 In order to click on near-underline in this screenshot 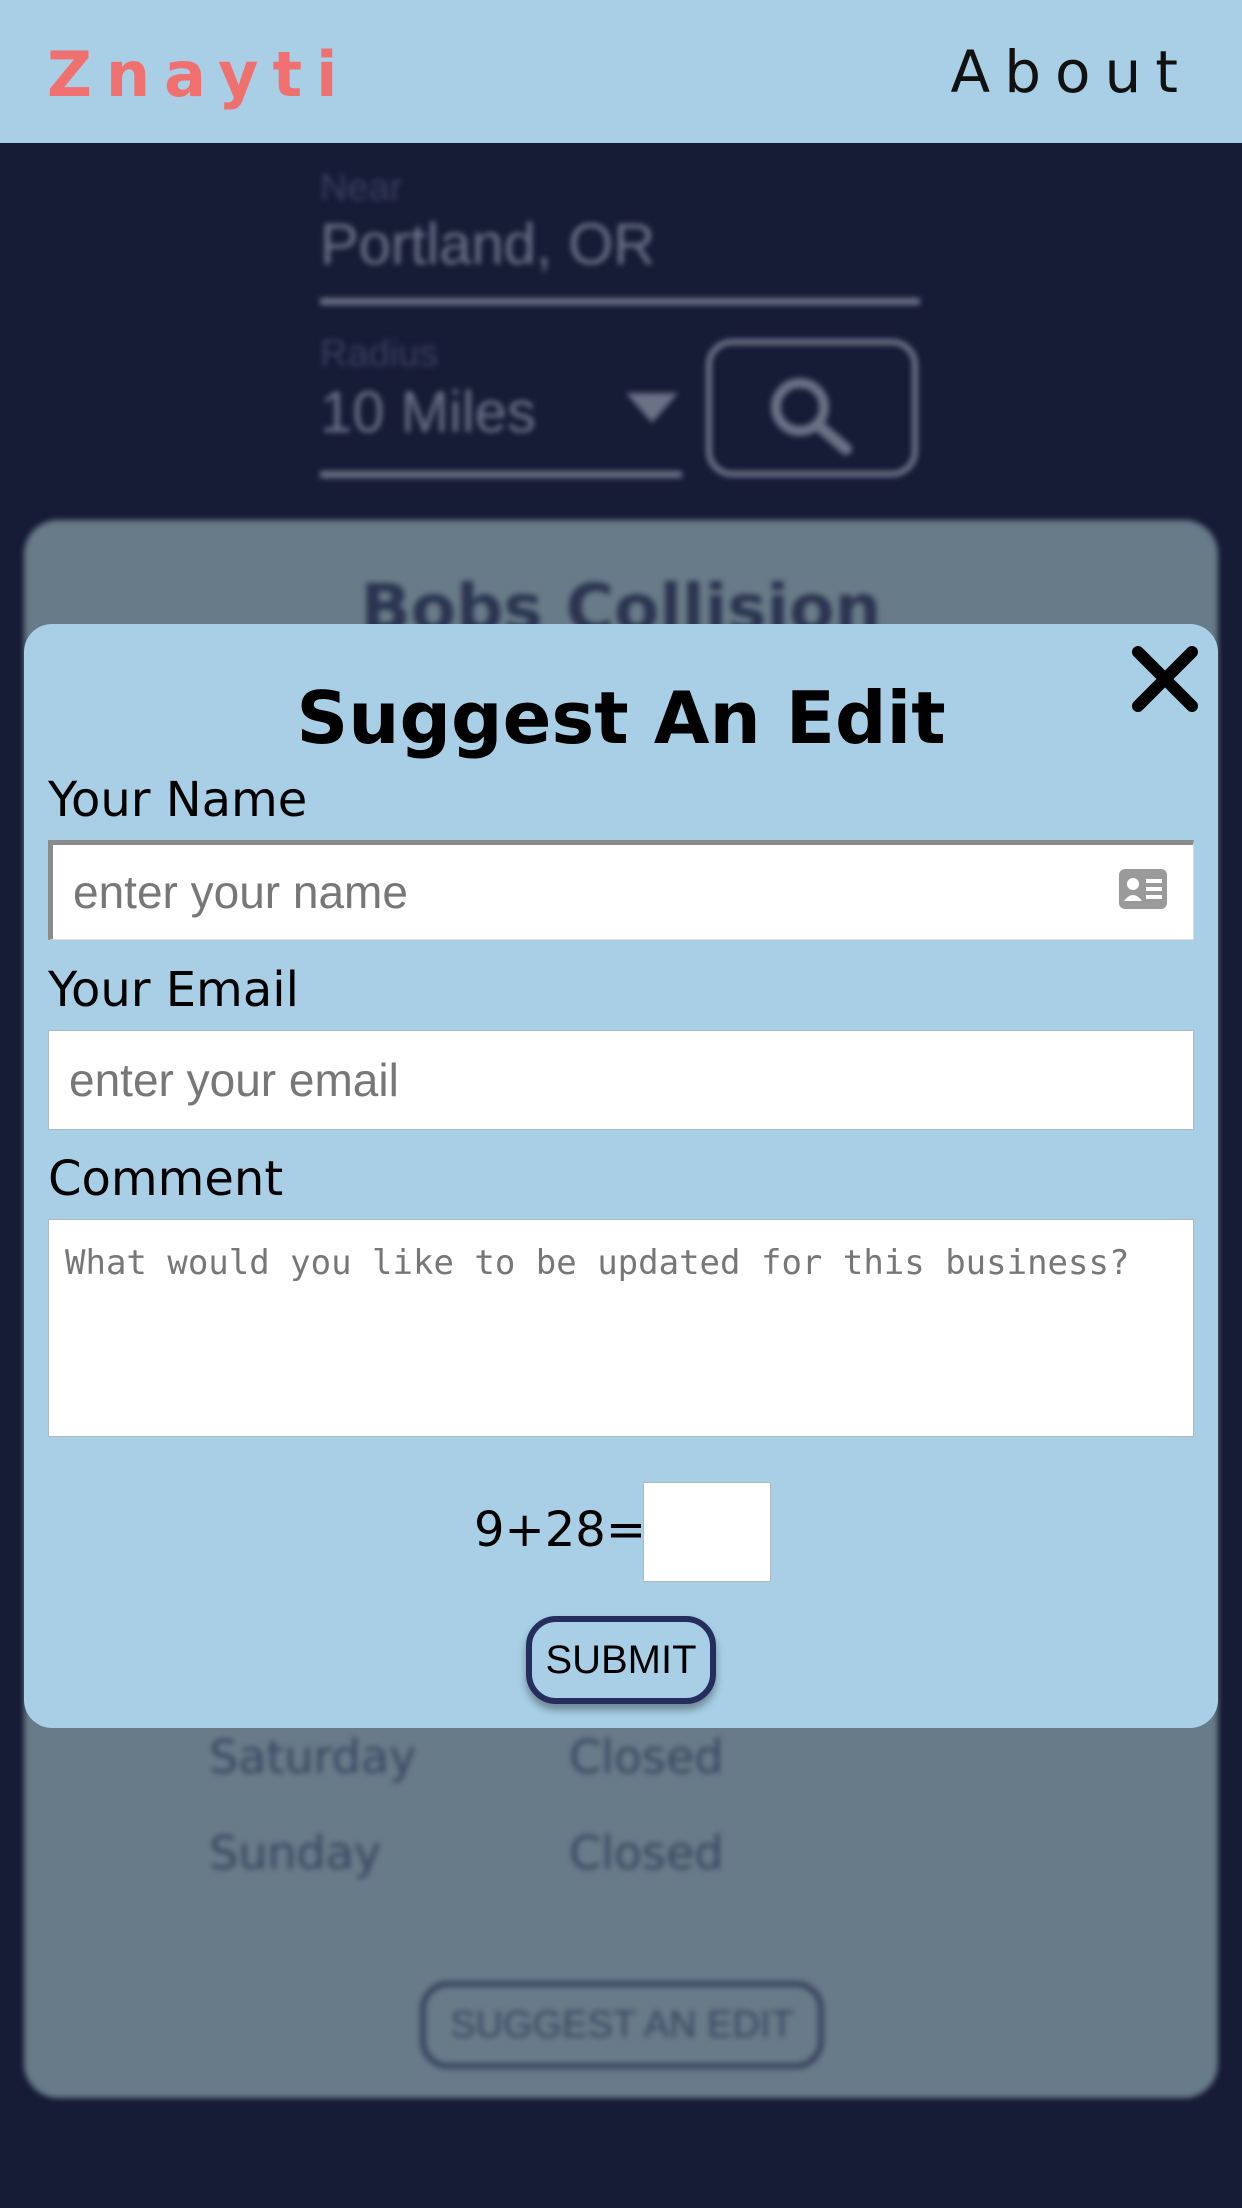, I will do `click(620, 301)`.